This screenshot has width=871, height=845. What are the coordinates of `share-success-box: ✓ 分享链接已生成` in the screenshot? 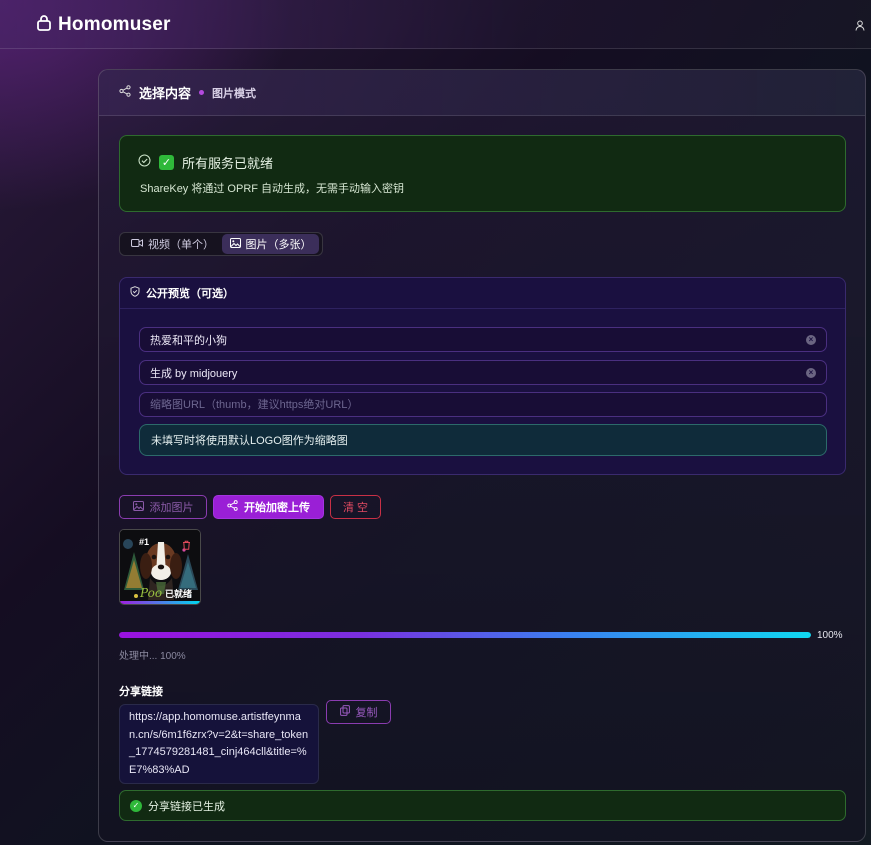 It's located at (482, 805).